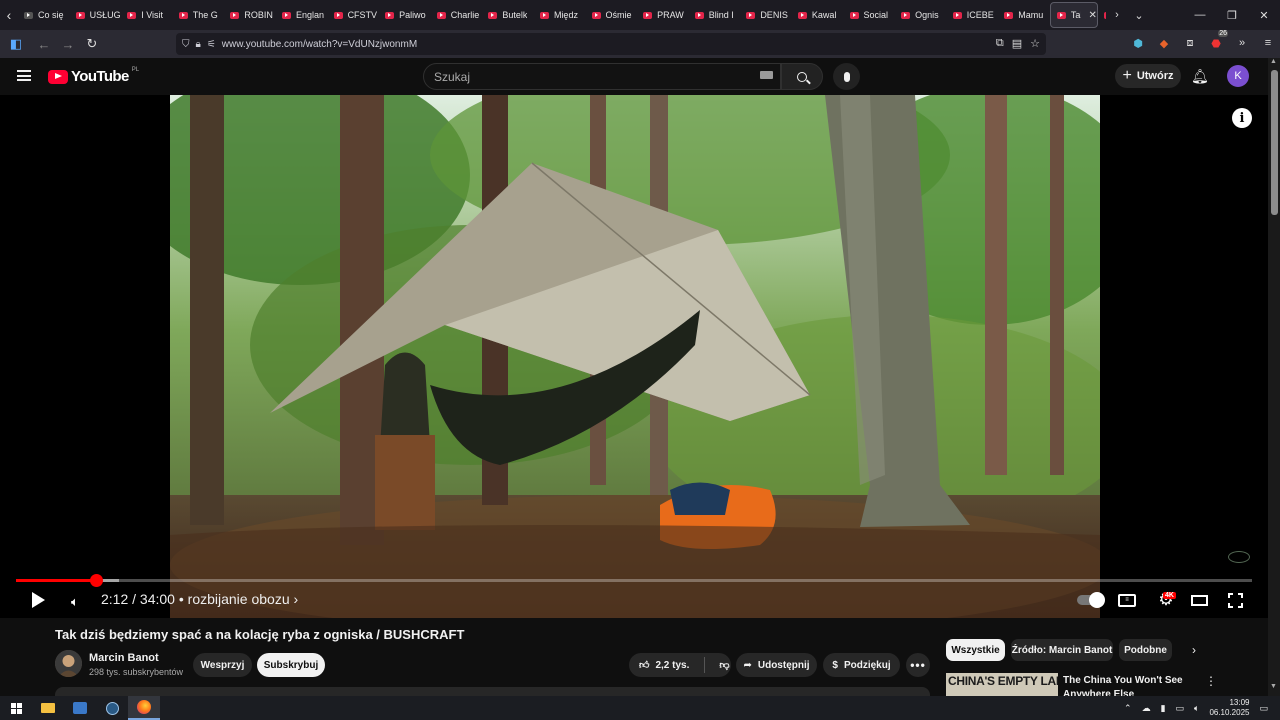 The width and height of the screenshot is (1280, 720). Describe the element at coordinates (1211, 681) in the screenshot. I see `recommendation-menu-icon: ⋮` at that location.